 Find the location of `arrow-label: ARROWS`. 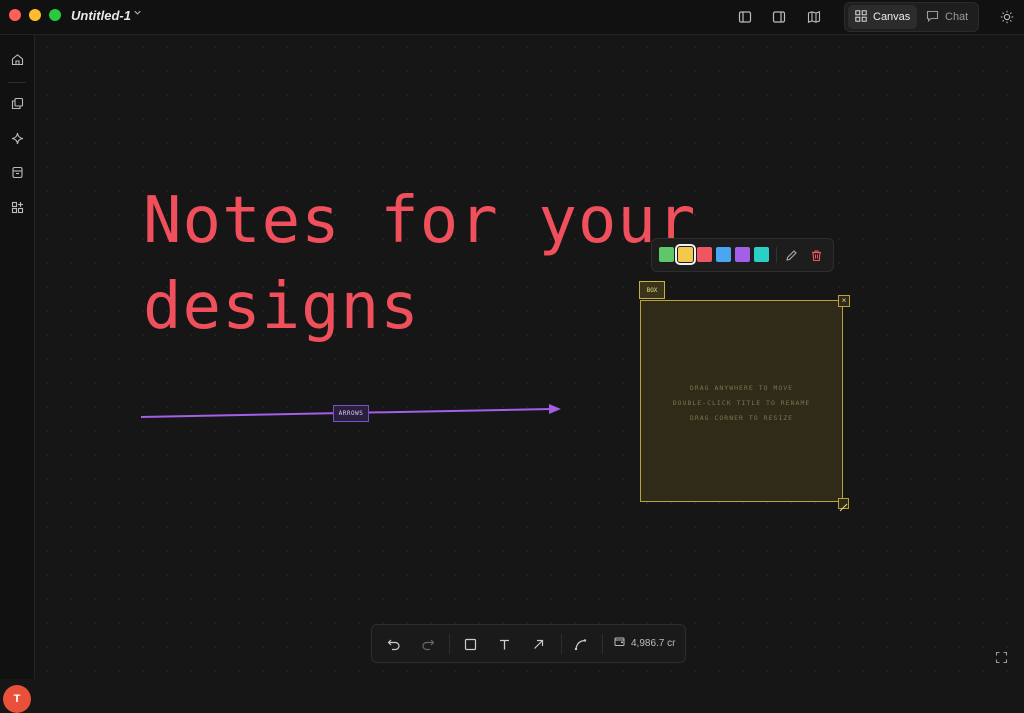

arrow-label: ARROWS is located at coordinates (351, 413).